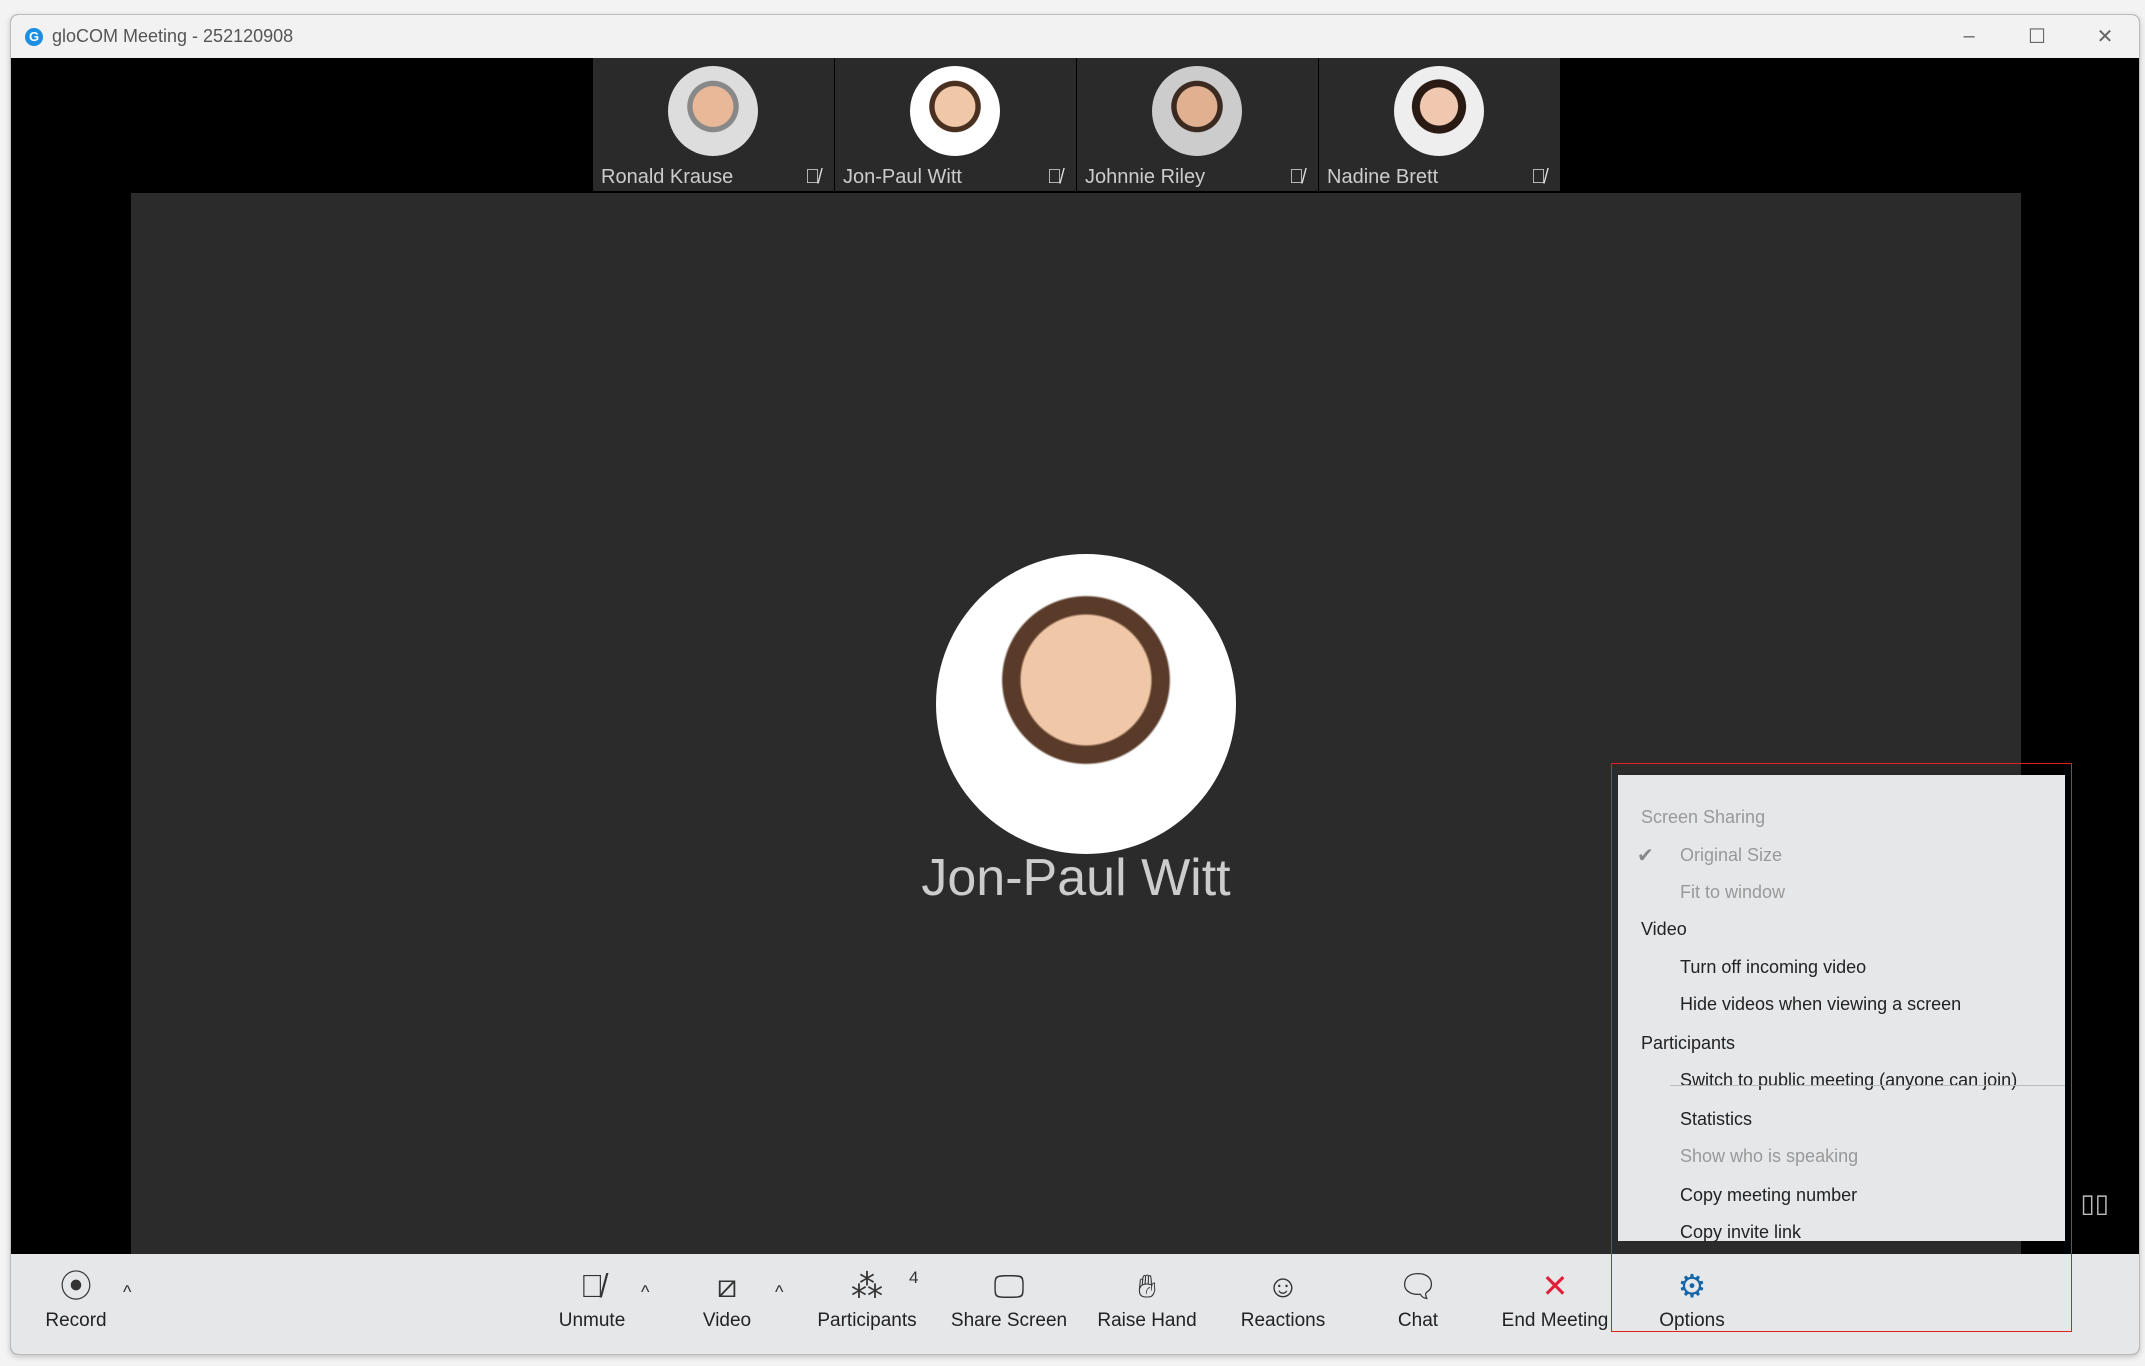  What do you see at coordinates (1740, 1232) in the screenshot?
I see `menu-item-copy-invite-link: Copy invite link` at bounding box center [1740, 1232].